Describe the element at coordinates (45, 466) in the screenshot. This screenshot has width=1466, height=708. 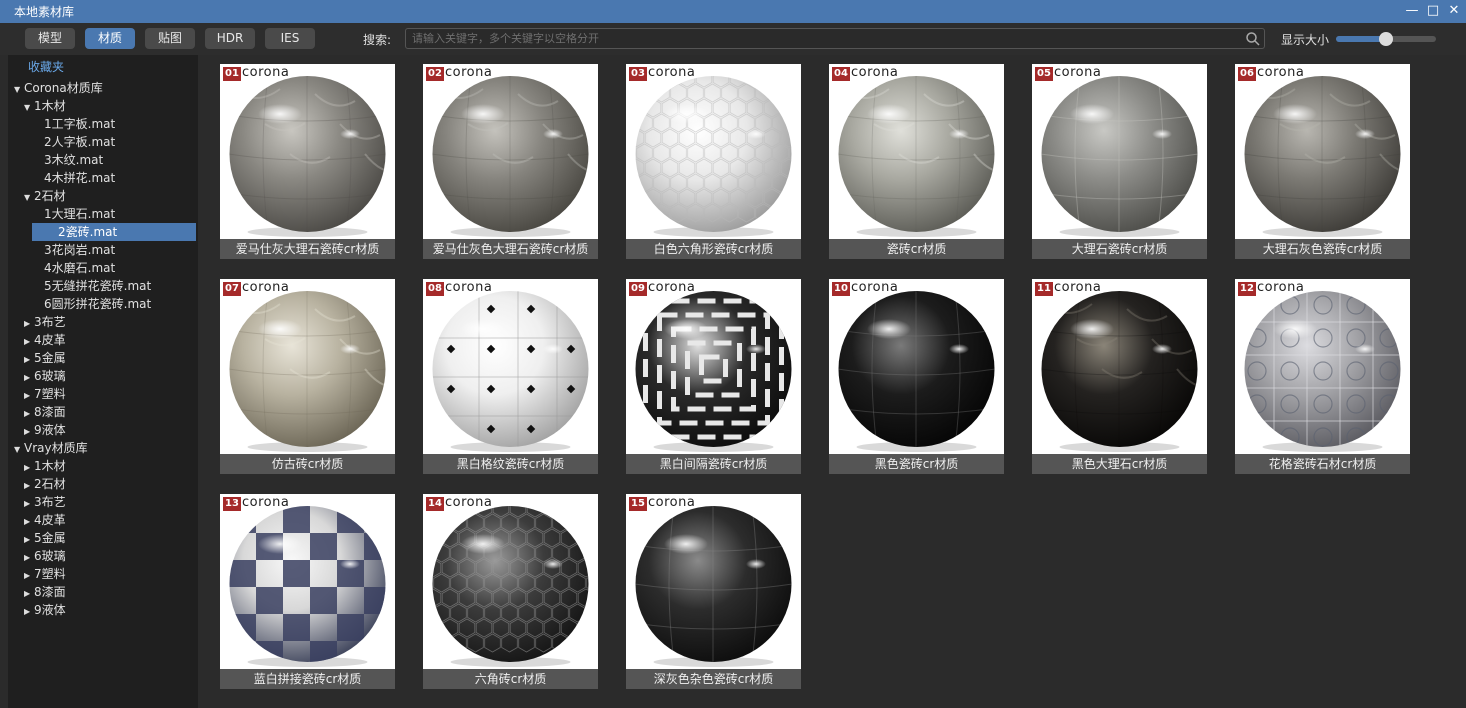
I see `tree-item: ▶ 1木材` at that location.